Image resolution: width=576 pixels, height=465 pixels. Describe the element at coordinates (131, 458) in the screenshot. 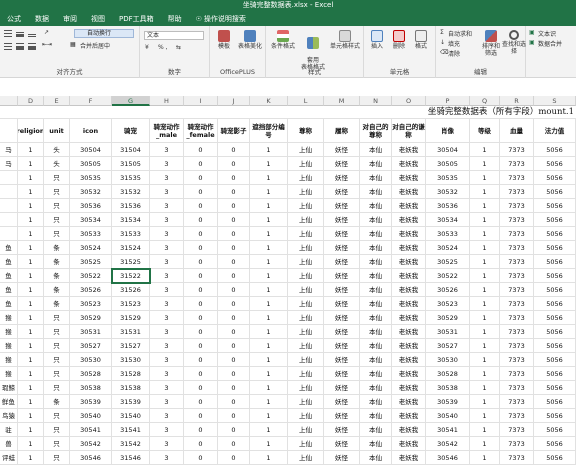

I see `table-cell: 31546` at that location.